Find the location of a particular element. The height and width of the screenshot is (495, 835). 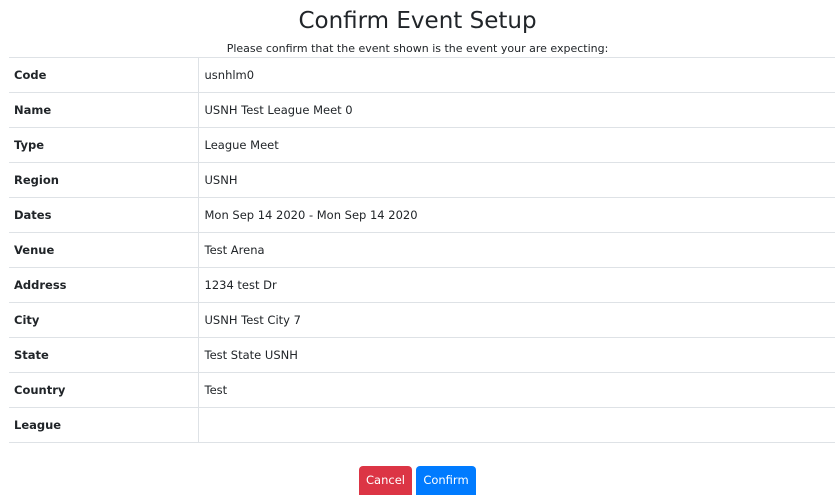

page-title: Confirm Event Setup is located at coordinates (417, 21).